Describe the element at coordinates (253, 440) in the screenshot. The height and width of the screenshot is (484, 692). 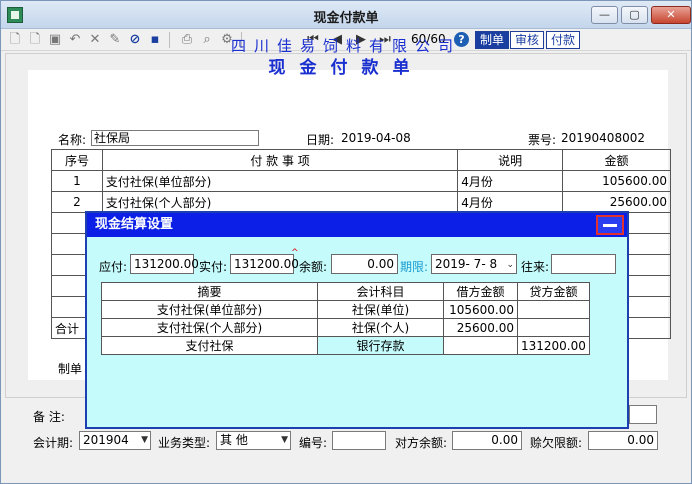
I see `biz-type-select: 其 他 ▼` at that location.